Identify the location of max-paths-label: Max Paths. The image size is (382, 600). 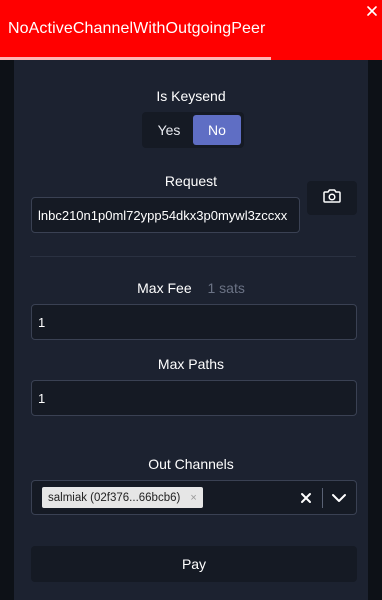
(191, 364).